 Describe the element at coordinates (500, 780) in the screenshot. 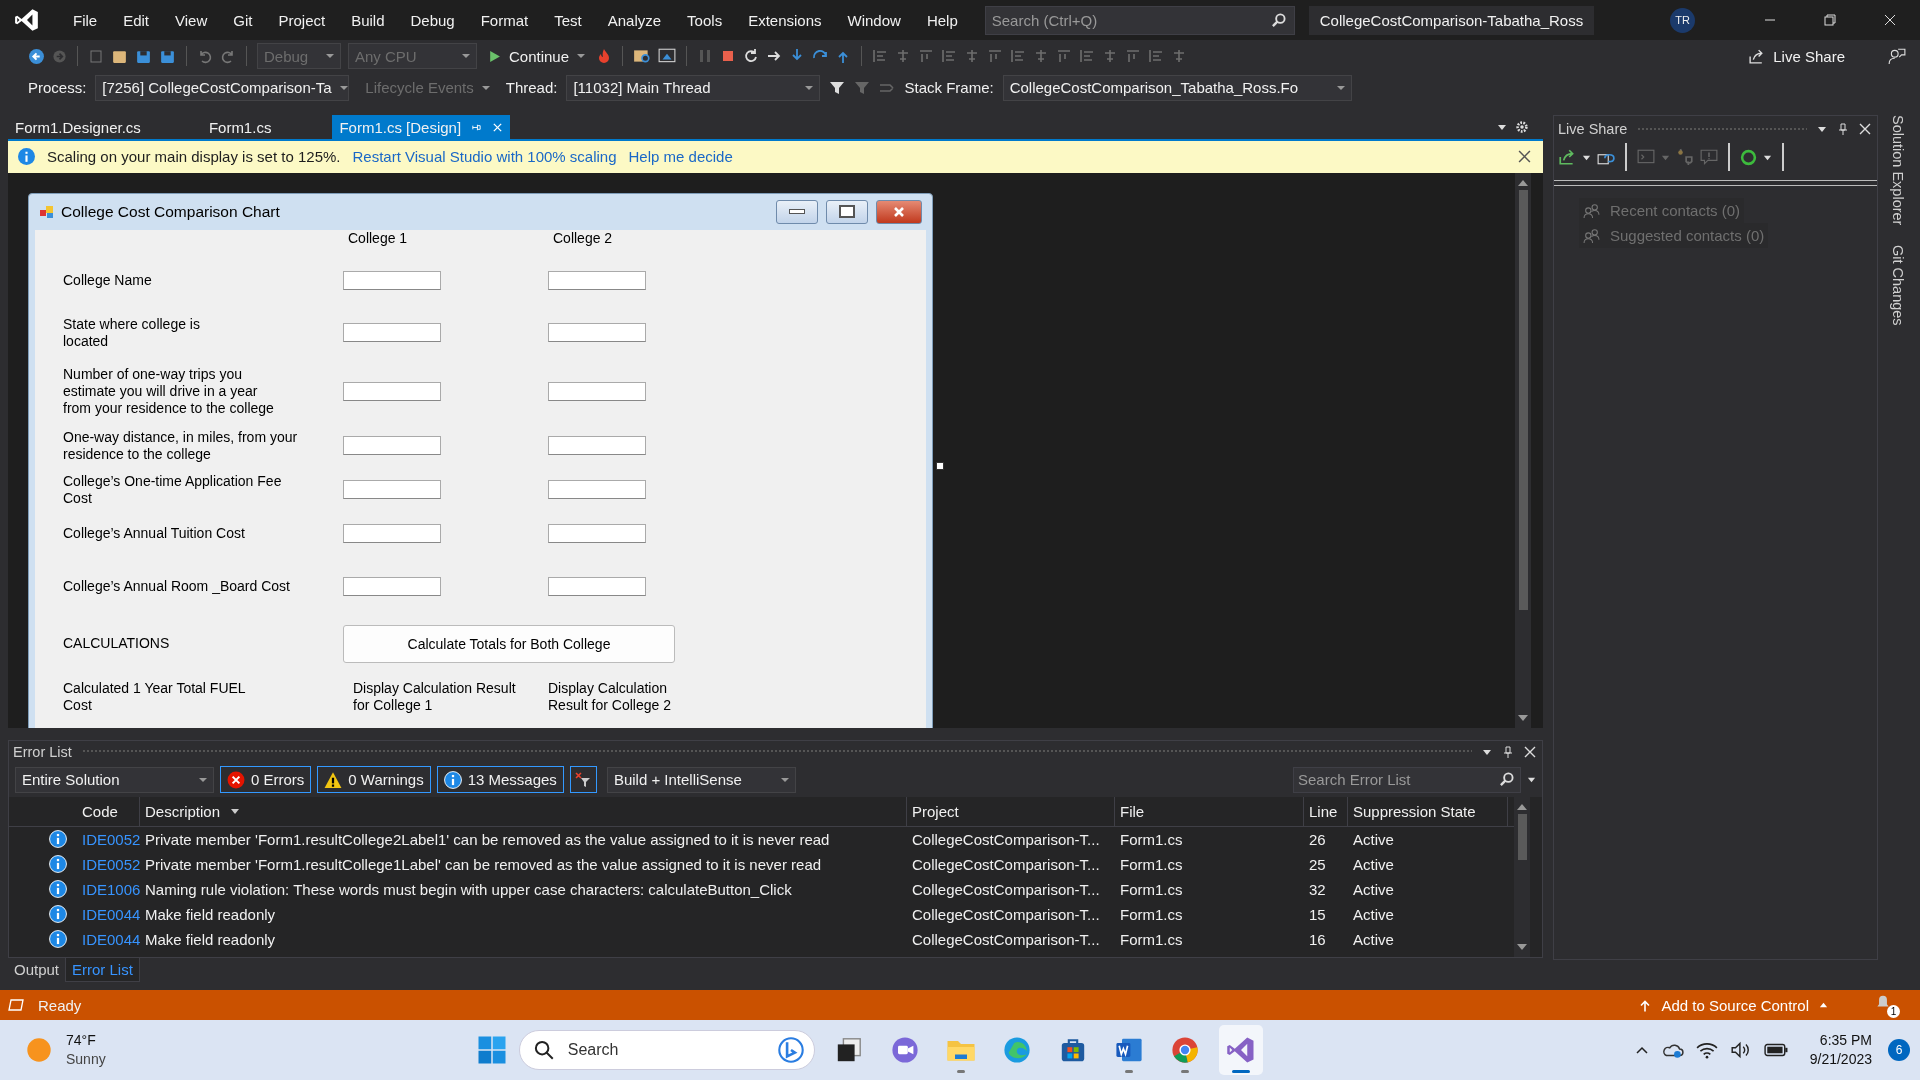

I see `filter-toggle: 13 Messages` at that location.